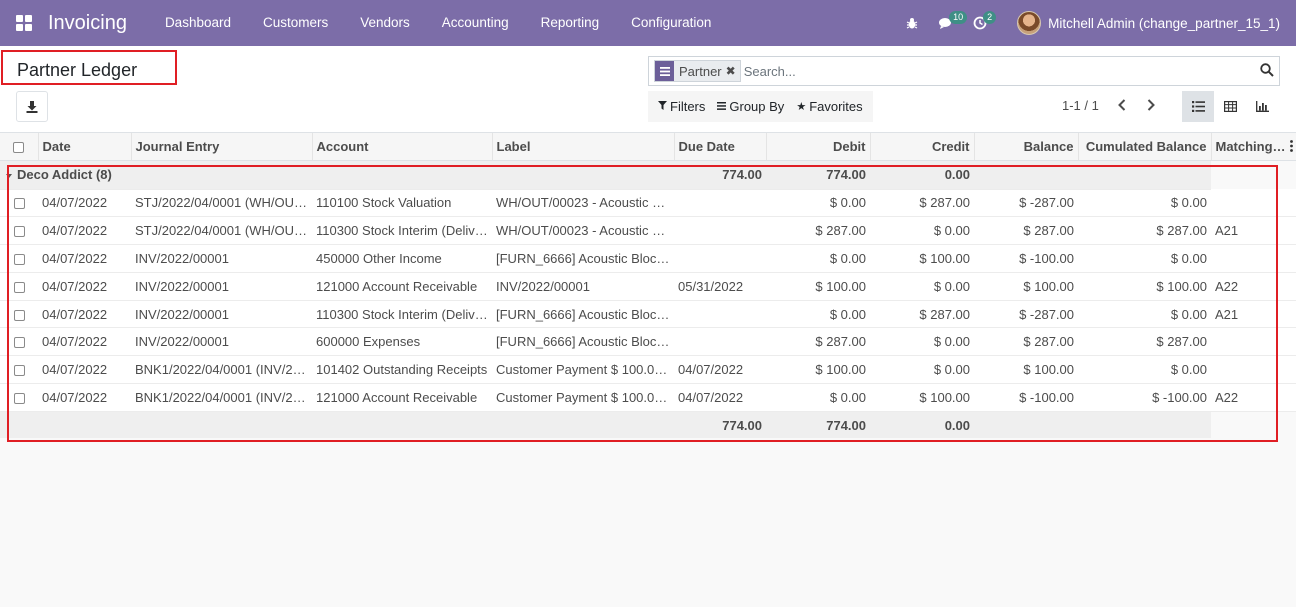 The image size is (1296, 607). Describe the element at coordinates (720, 286) in the screenshot. I see `cell-due-date: 05/31/2022` at that location.